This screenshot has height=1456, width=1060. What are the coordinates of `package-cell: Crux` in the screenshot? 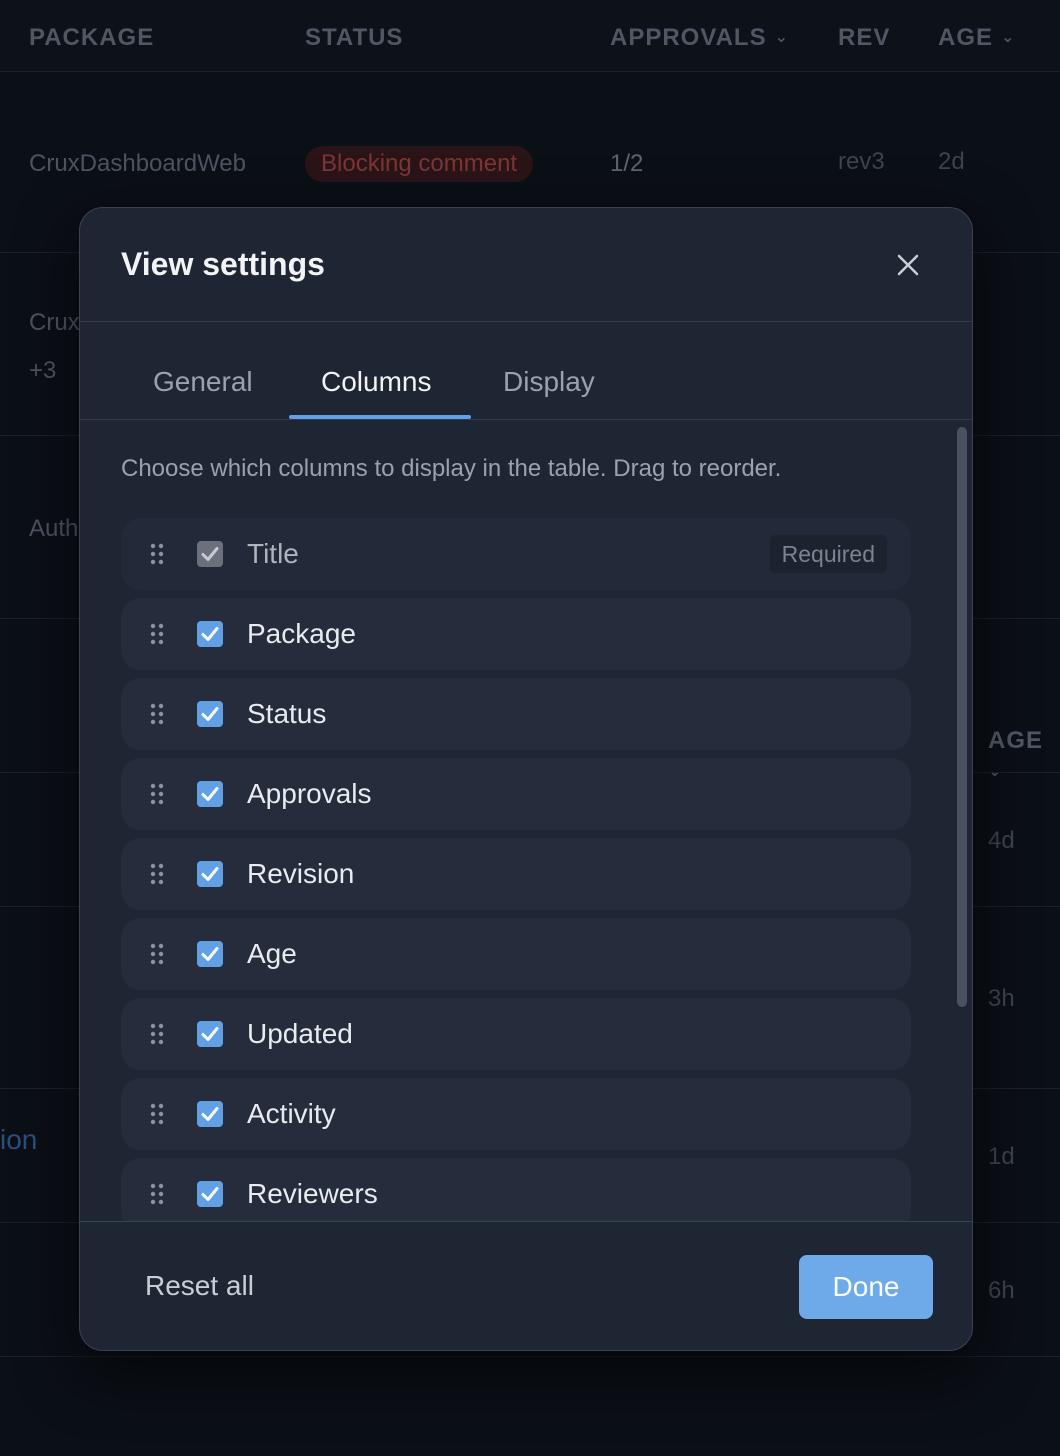 It's located at (54, 322).